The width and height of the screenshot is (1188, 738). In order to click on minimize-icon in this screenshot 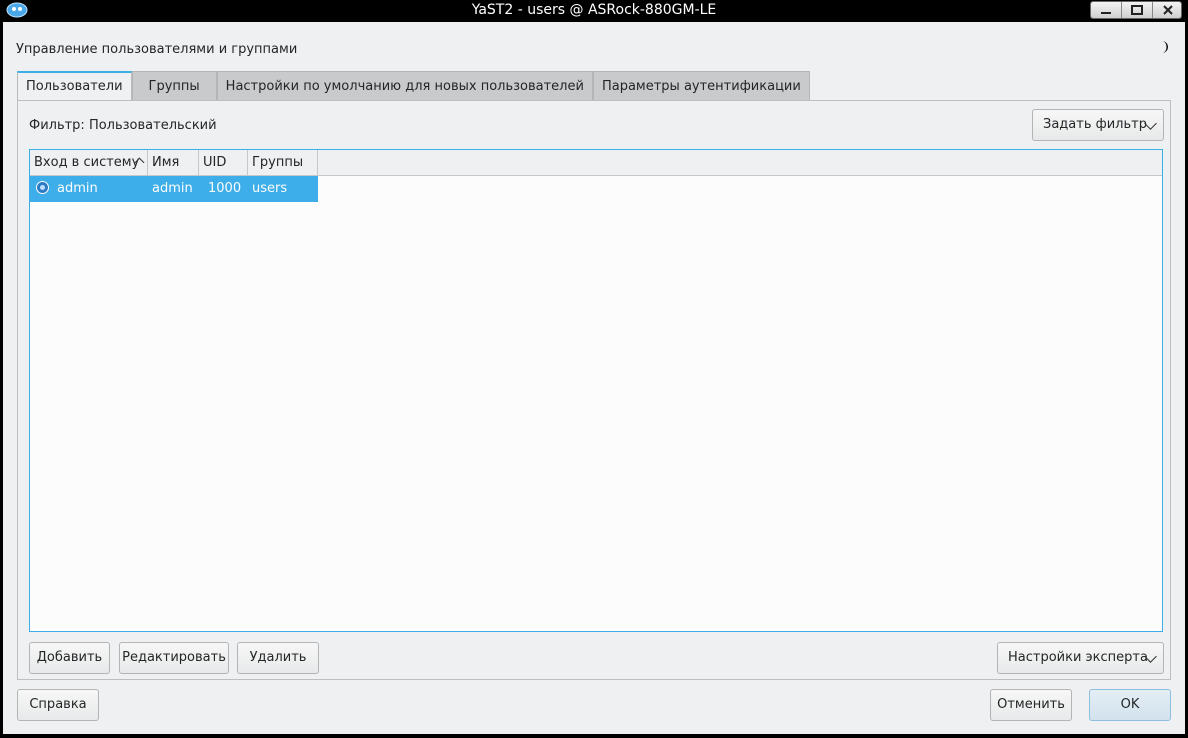, I will do `click(1106, 13)`.